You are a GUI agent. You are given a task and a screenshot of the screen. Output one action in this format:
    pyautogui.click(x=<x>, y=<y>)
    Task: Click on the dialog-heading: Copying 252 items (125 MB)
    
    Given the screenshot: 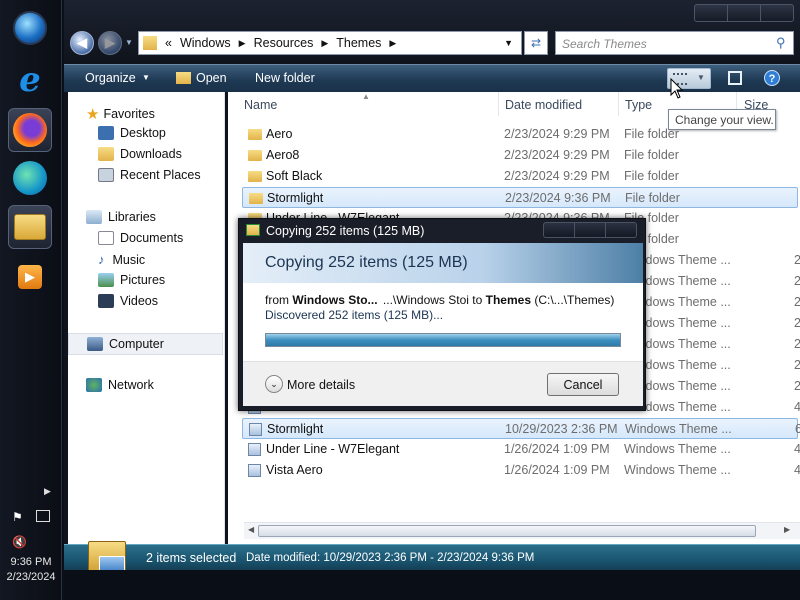 What is the action you would take?
    pyautogui.click(x=366, y=262)
    